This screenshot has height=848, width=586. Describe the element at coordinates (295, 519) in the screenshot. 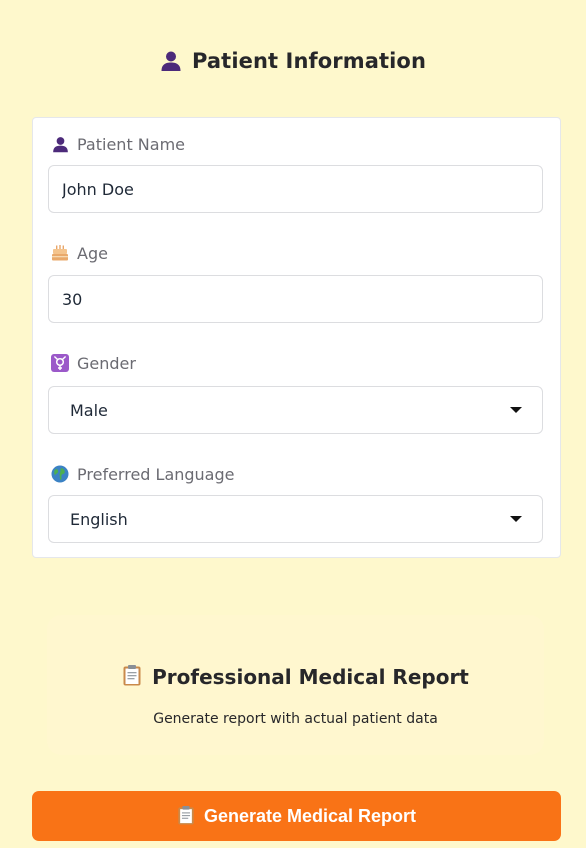

I see `language-select: English` at that location.